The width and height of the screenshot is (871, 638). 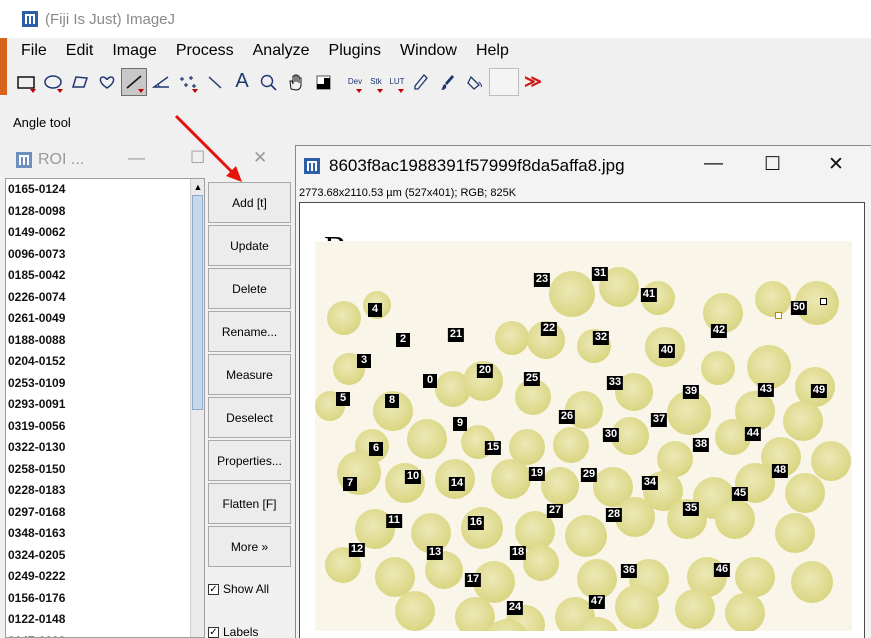 I want to click on roi-label: 20, so click(x=485, y=371).